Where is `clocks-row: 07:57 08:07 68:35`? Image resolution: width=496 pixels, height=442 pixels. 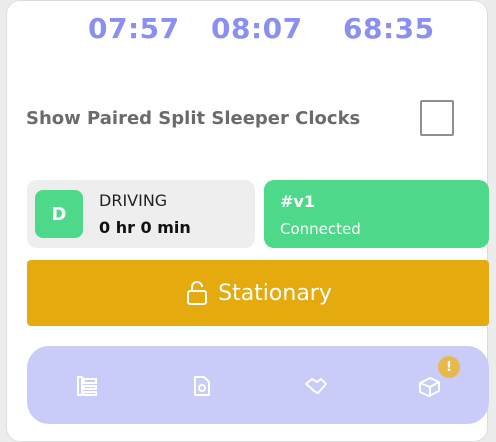
clocks-row: 07:57 08:07 68:35 is located at coordinates (247, 34).